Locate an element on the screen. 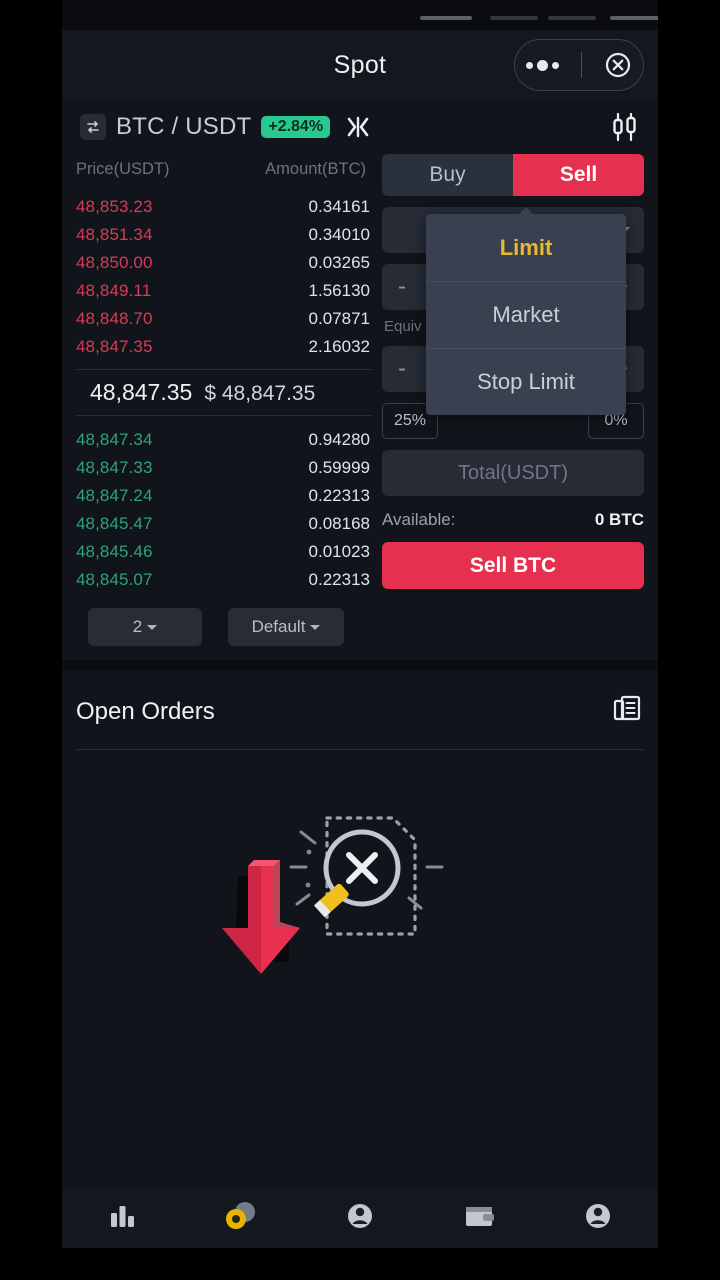  decimals-value: 2 is located at coordinates (137, 626).